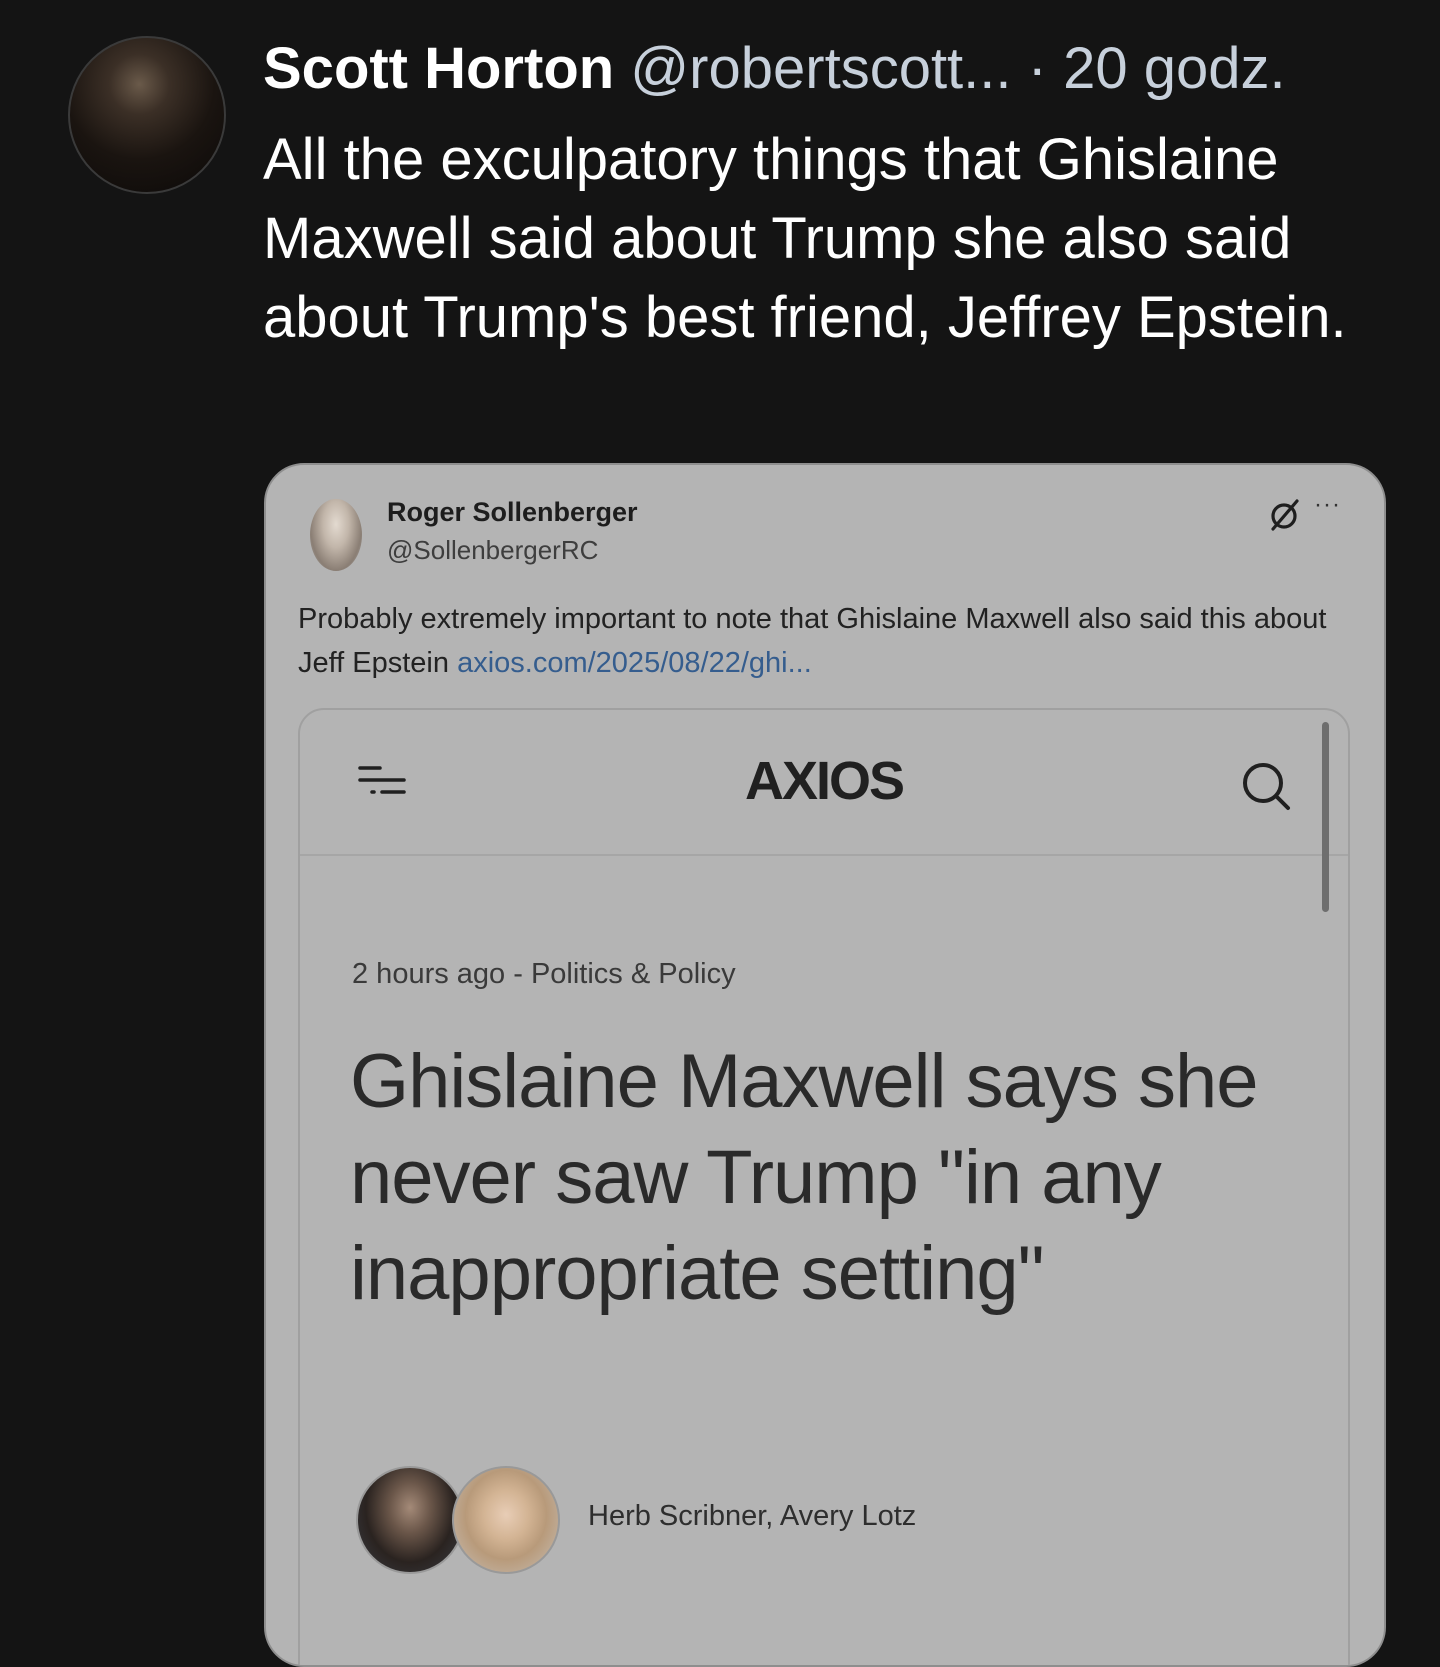 The width and height of the screenshot is (1440, 1667). I want to click on author-avatar, so click(147, 115).